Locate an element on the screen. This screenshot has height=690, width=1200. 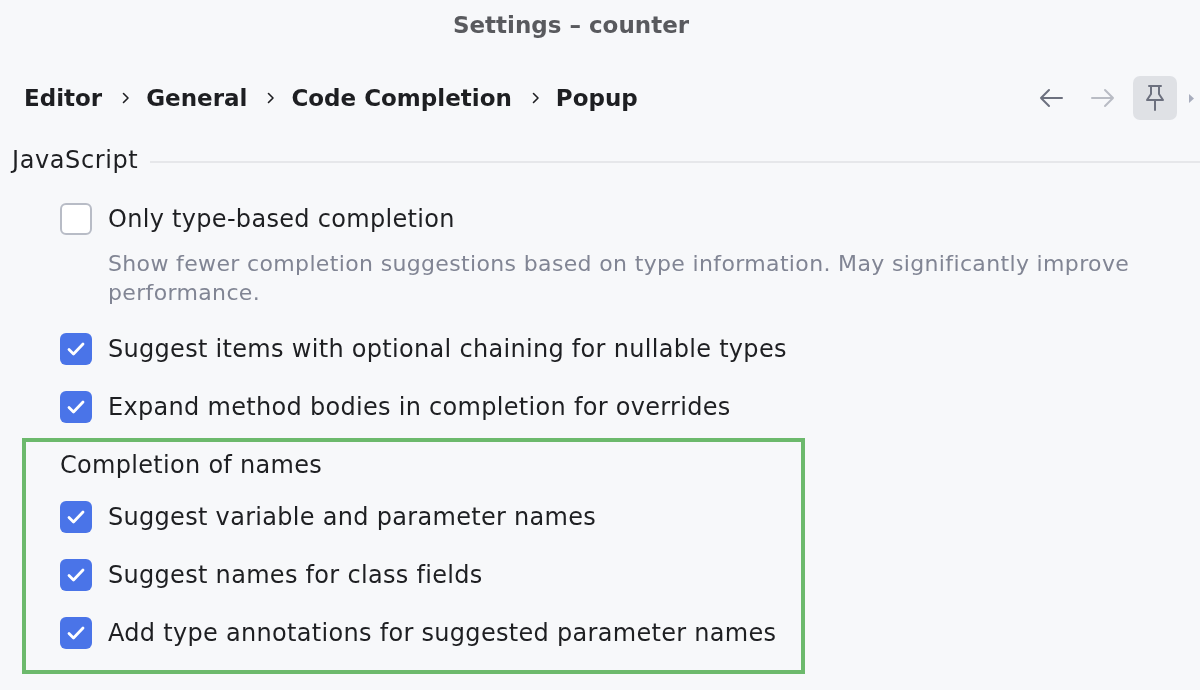
pin-button is located at coordinates (1155, 98).